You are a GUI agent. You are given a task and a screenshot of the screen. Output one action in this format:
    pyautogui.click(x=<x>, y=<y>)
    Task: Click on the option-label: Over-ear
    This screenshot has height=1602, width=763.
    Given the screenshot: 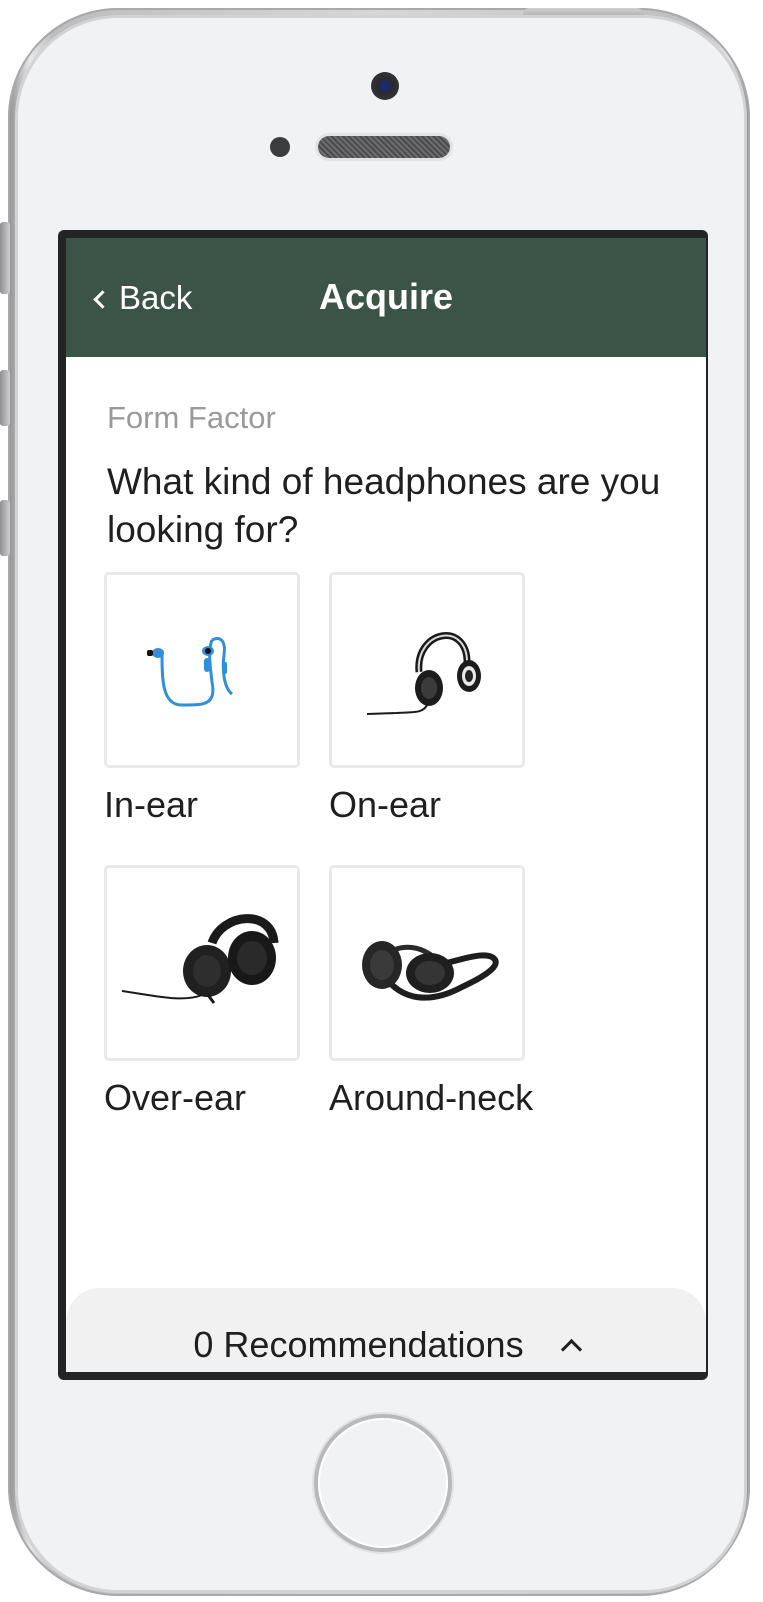 What is the action you would take?
    pyautogui.click(x=175, y=1097)
    